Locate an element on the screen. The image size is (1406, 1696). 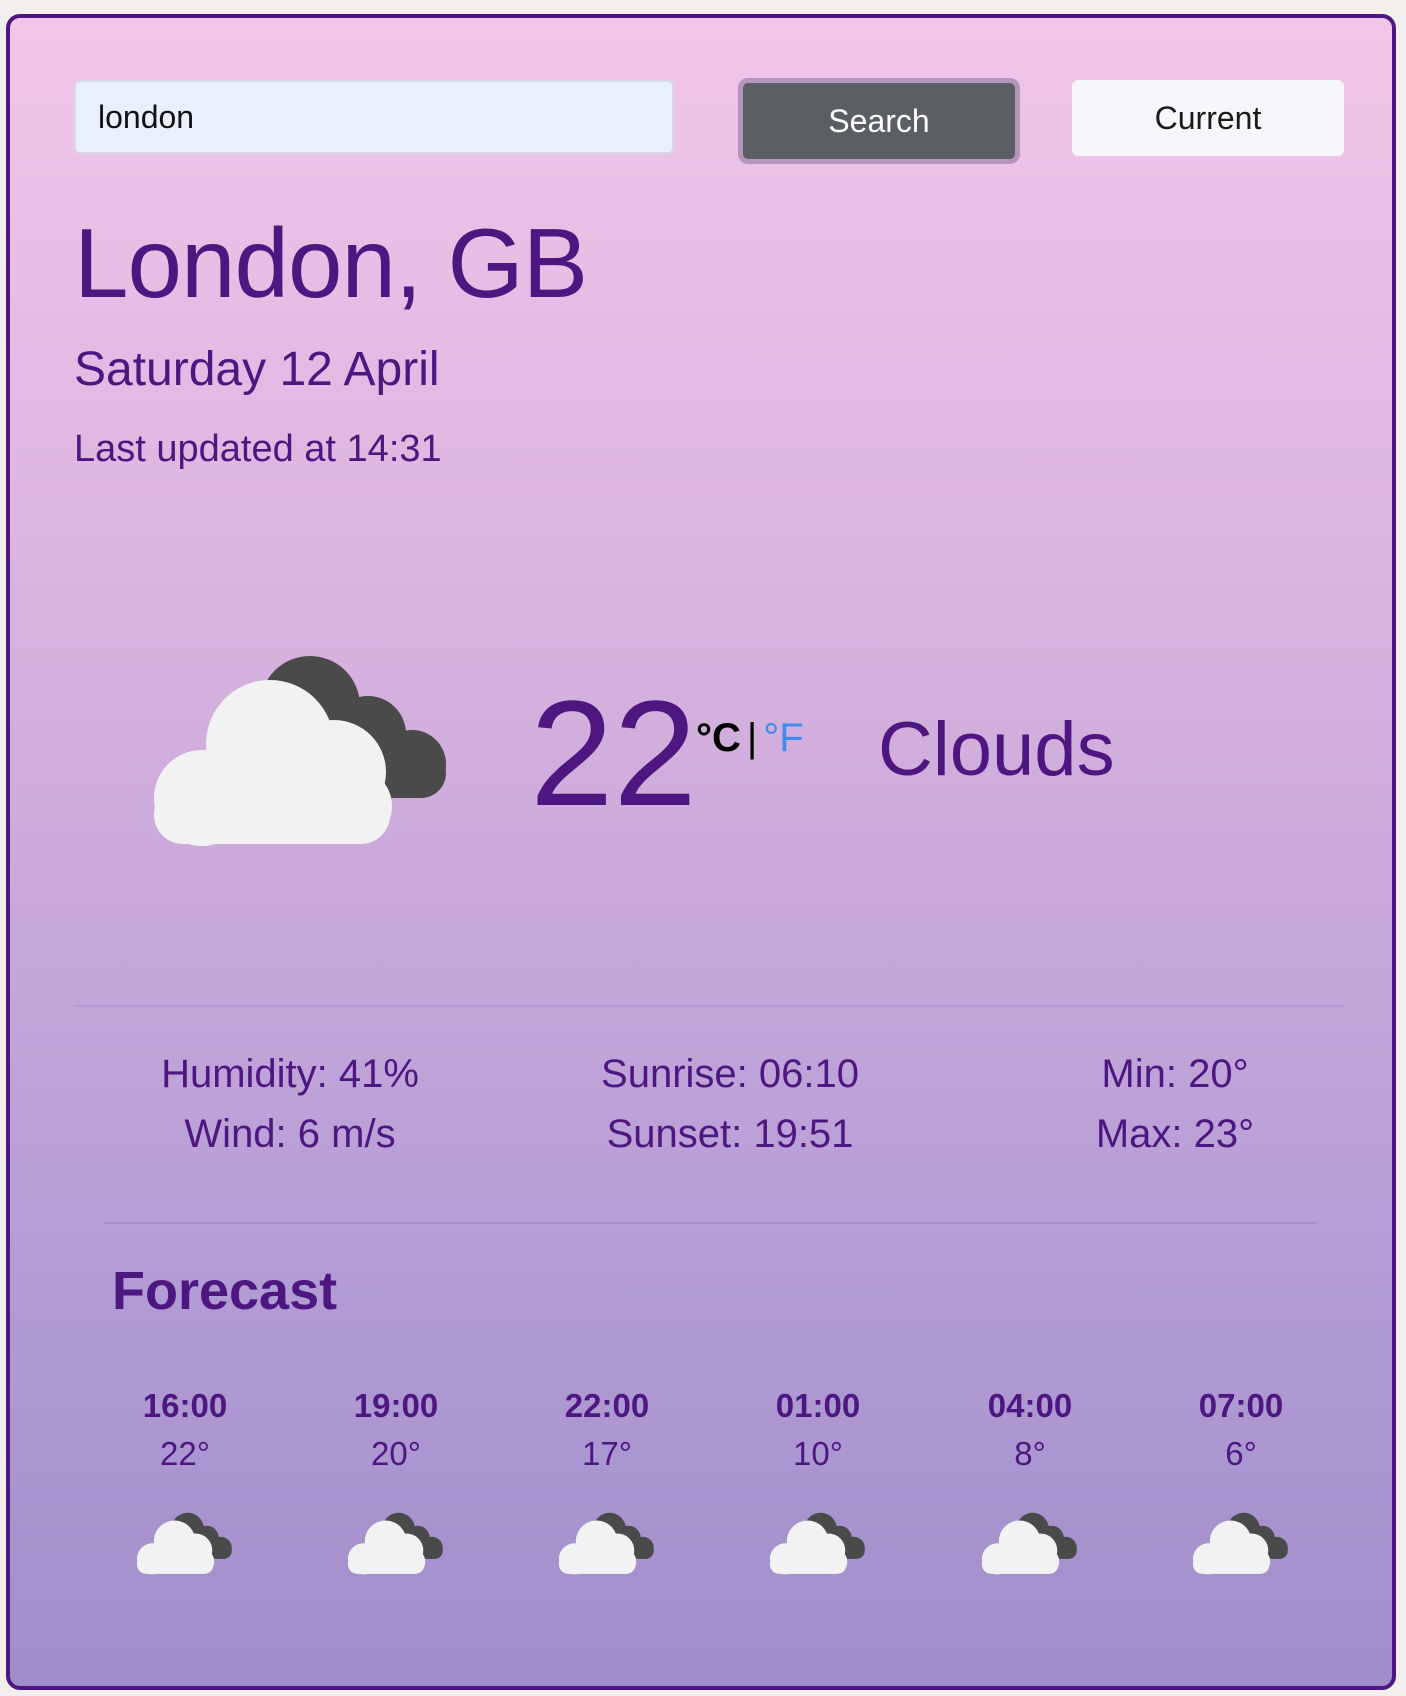
forecast-time: 22:00 is located at coordinates (607, 1405).